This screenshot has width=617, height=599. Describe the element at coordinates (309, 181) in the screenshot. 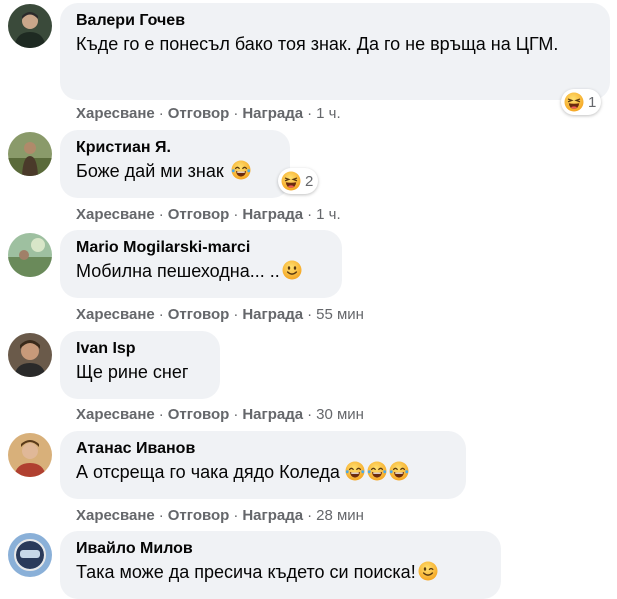

I see `reaction-count-value: 2` at that location.